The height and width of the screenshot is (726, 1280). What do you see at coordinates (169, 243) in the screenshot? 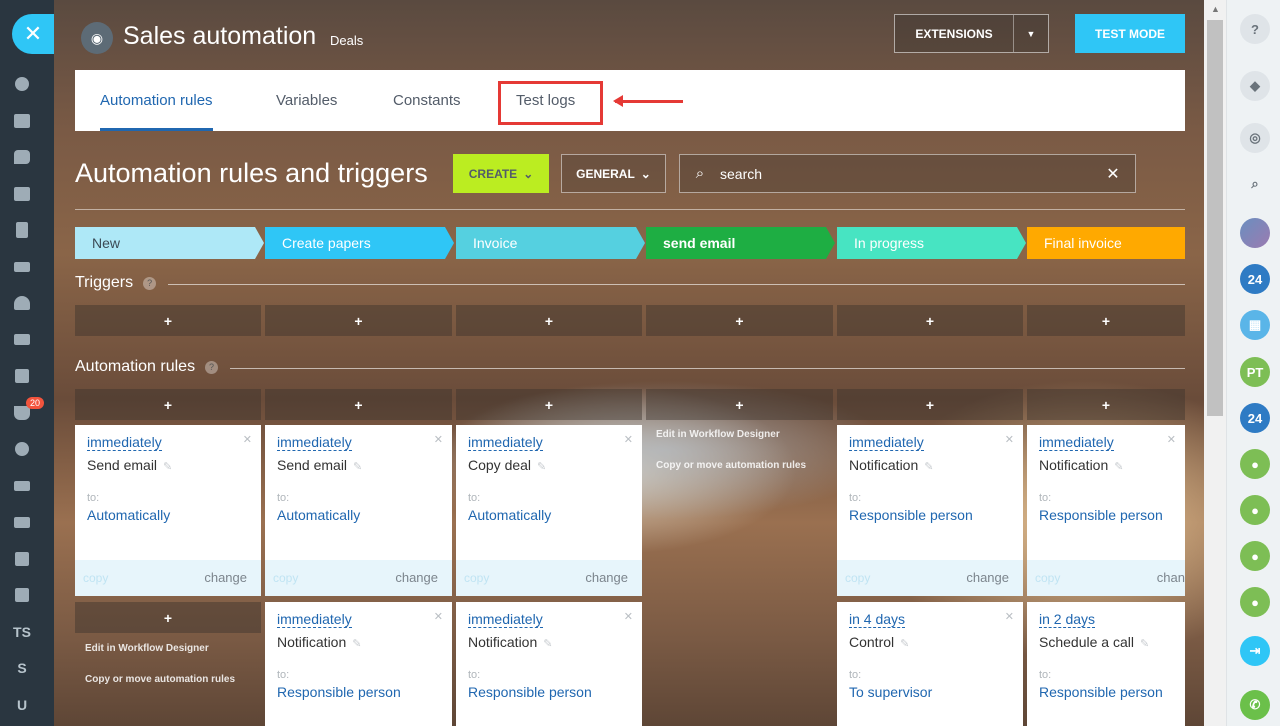
I see `stage-new: New` at bounding box center [169, 243].